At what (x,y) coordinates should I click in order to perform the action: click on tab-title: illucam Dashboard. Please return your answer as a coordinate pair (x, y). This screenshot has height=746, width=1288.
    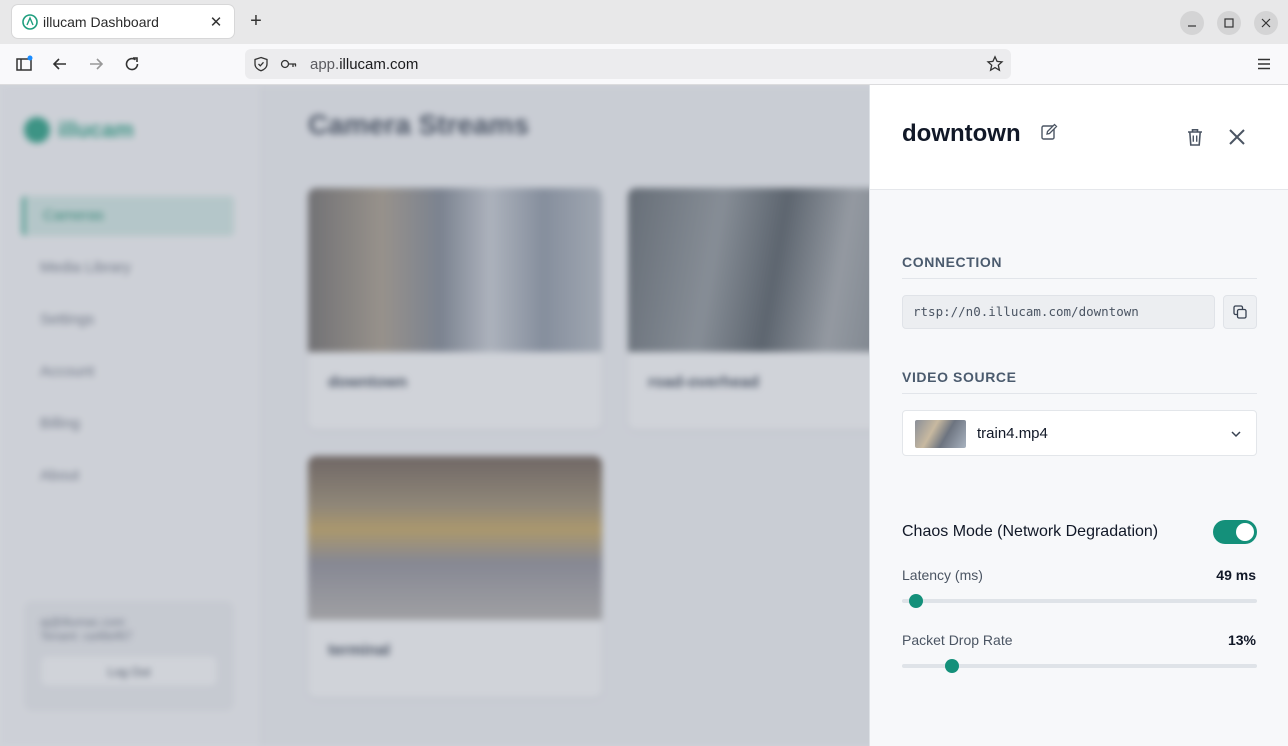
    Looking at the image, I should click on (101, 21).